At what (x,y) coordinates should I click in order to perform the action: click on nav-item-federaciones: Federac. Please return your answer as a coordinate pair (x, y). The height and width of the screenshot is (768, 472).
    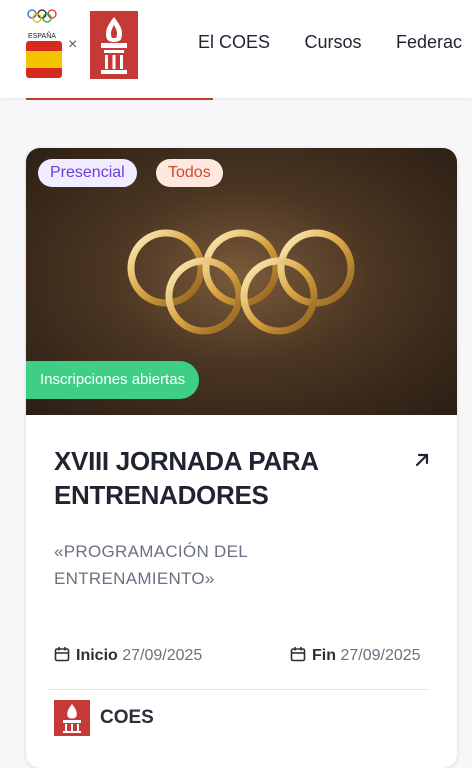
    Looking at the image, I should click on (429, 42).